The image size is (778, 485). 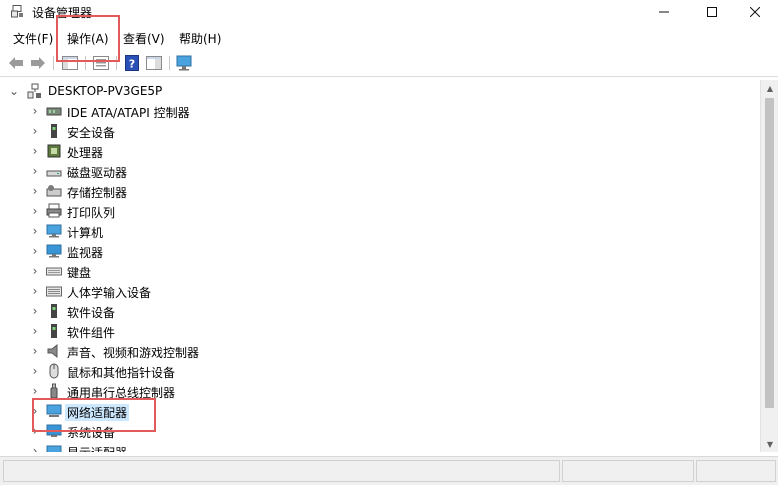 What do you see at coordinates (380, 431) in the screenshot?
I see `tree-item: › 系统设备` at bounding box center [380, 431].